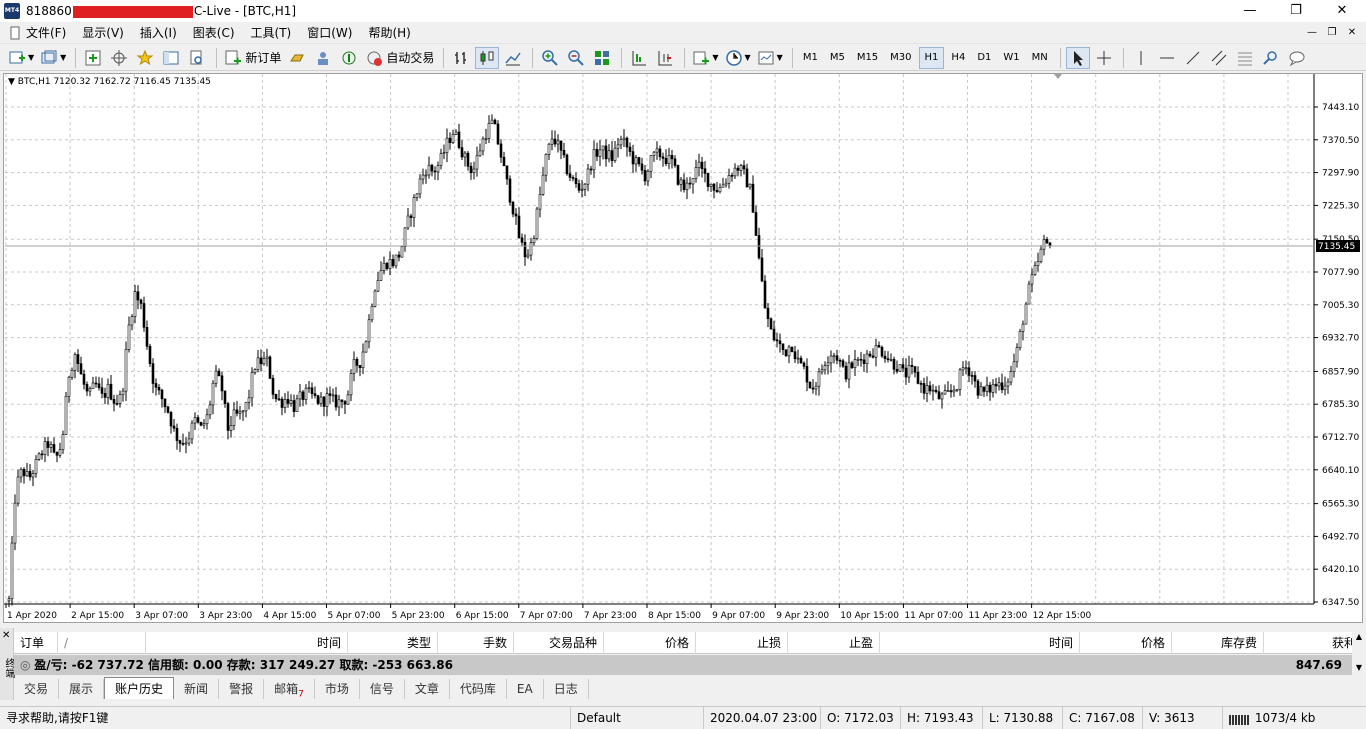  What do you see at coordinates (1245, 58) in the screenshot?
I see `fibonacci-button` at bounding box center [1245, 58].